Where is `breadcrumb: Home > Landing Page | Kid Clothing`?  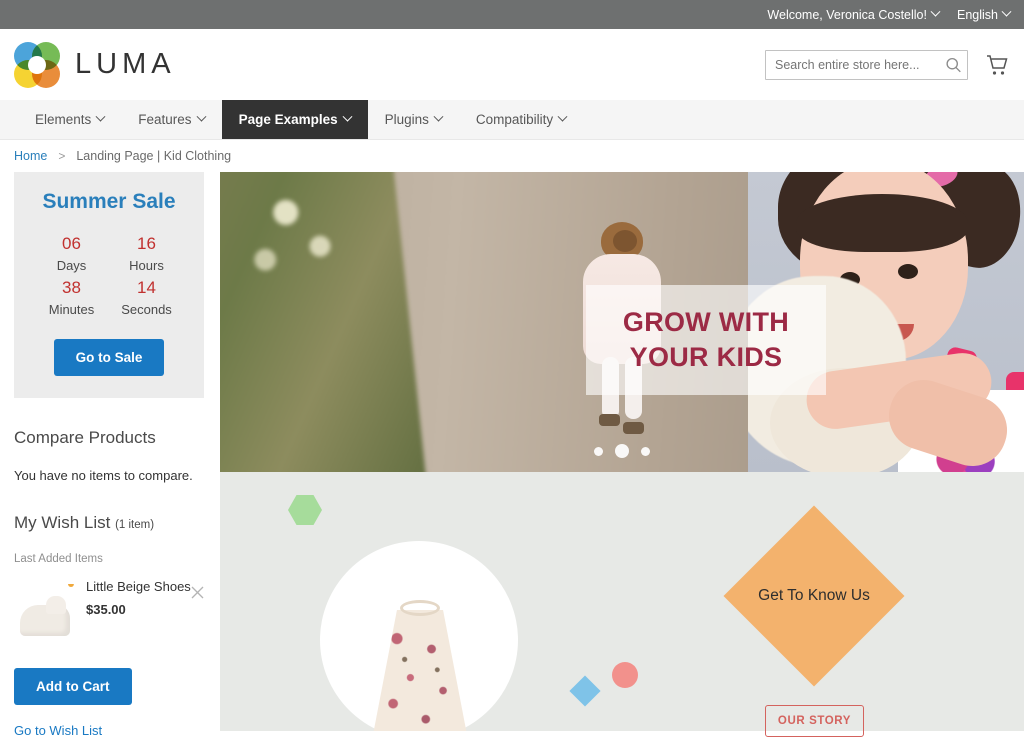 breadcrumb: Home > Landing Page | Kid Clothing is located at coordinates (512, 156).